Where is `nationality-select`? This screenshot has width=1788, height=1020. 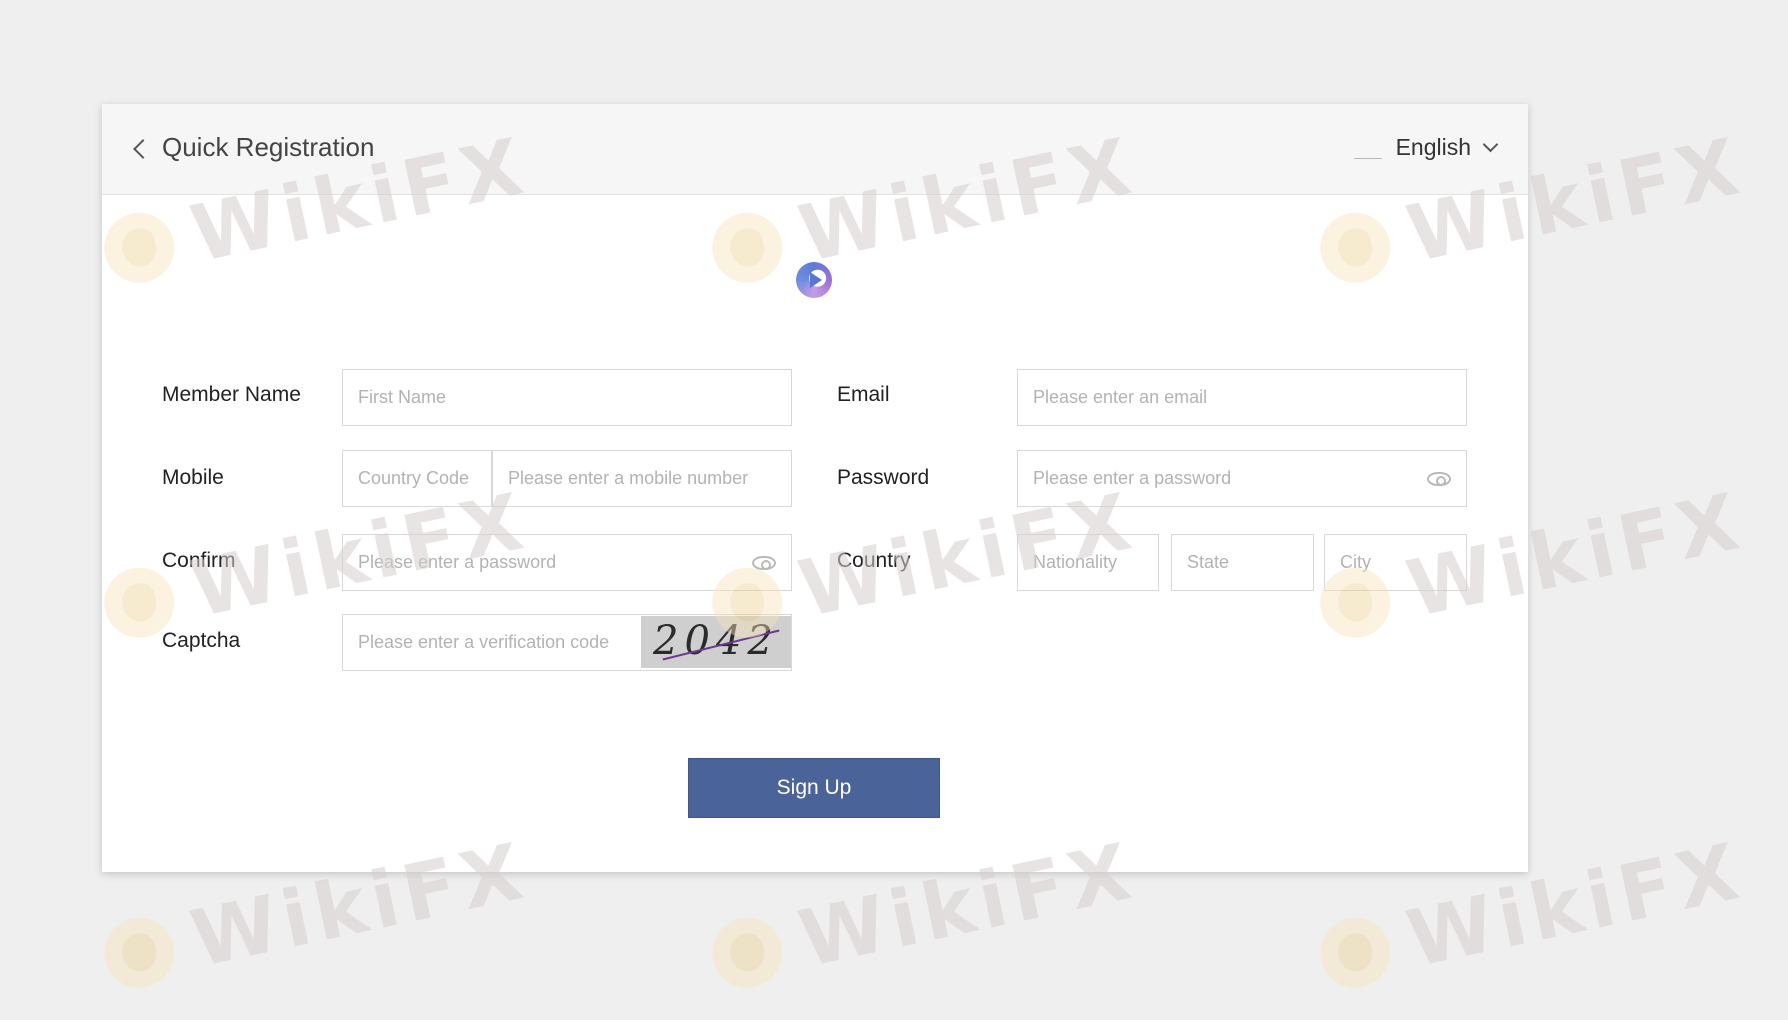
nationality-select is located at coordinates (1088, 562).